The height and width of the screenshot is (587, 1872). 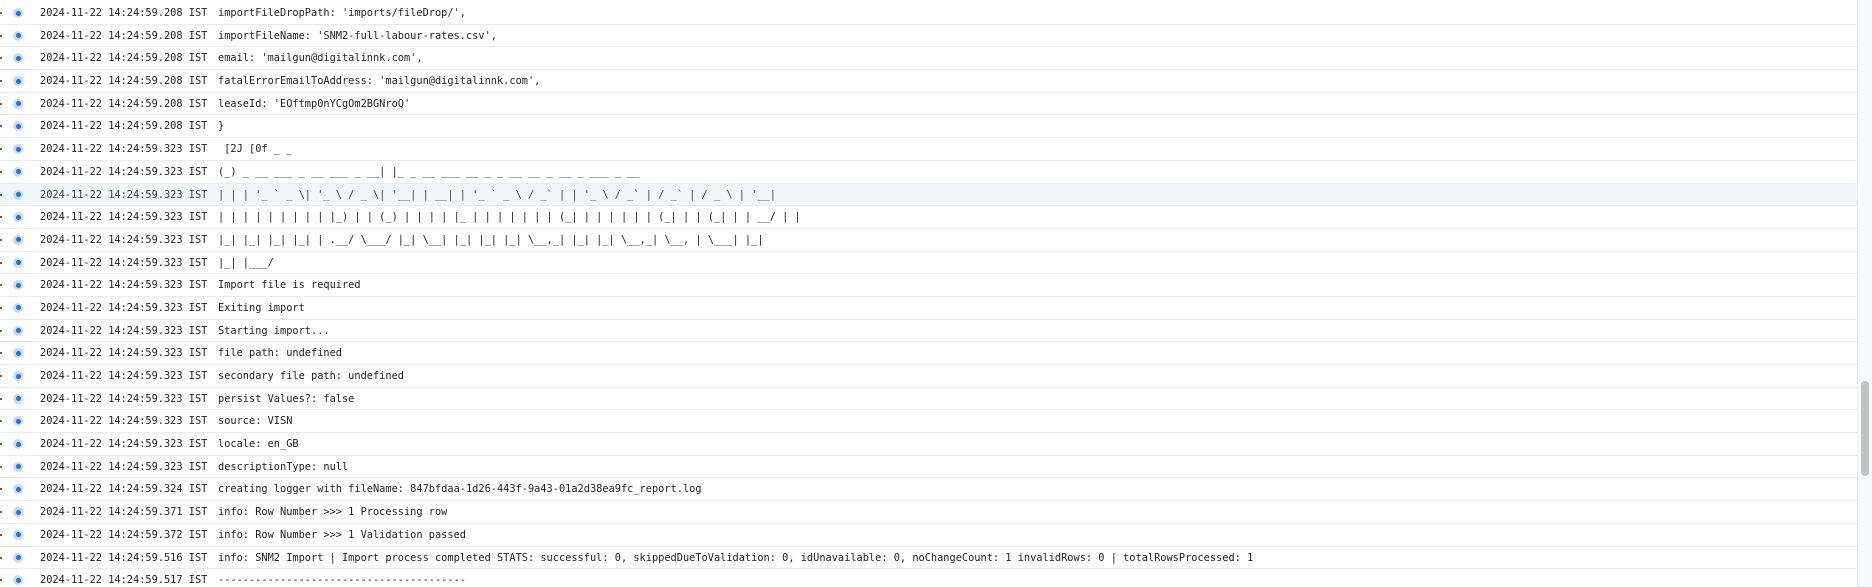 I want to click on log-message: file path: undefined, so click(x=280, y=353).